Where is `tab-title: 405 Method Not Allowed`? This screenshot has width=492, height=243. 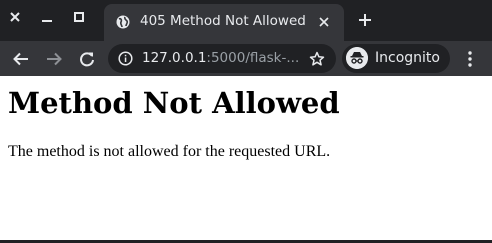 tab-title: 405 Method Not Allowed is located at coordinates (223, 21).